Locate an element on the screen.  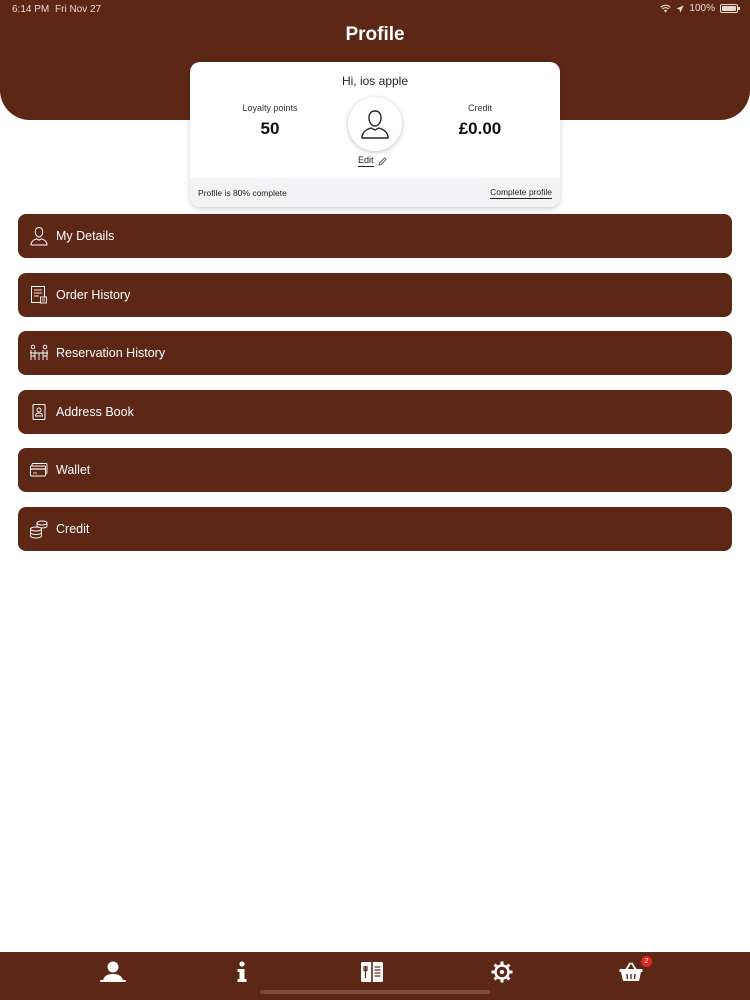
card-icon is located at coordinates (39, 470).